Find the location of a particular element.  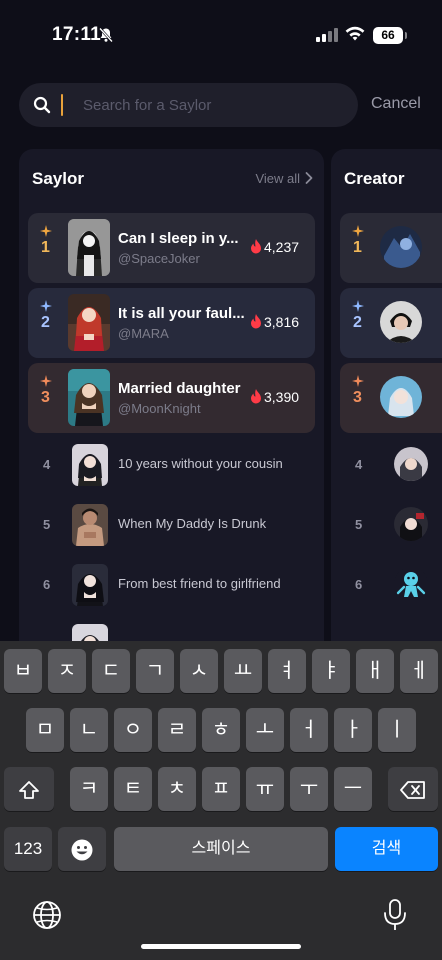

chevron-right-icon is located at coordinates (309, 180).